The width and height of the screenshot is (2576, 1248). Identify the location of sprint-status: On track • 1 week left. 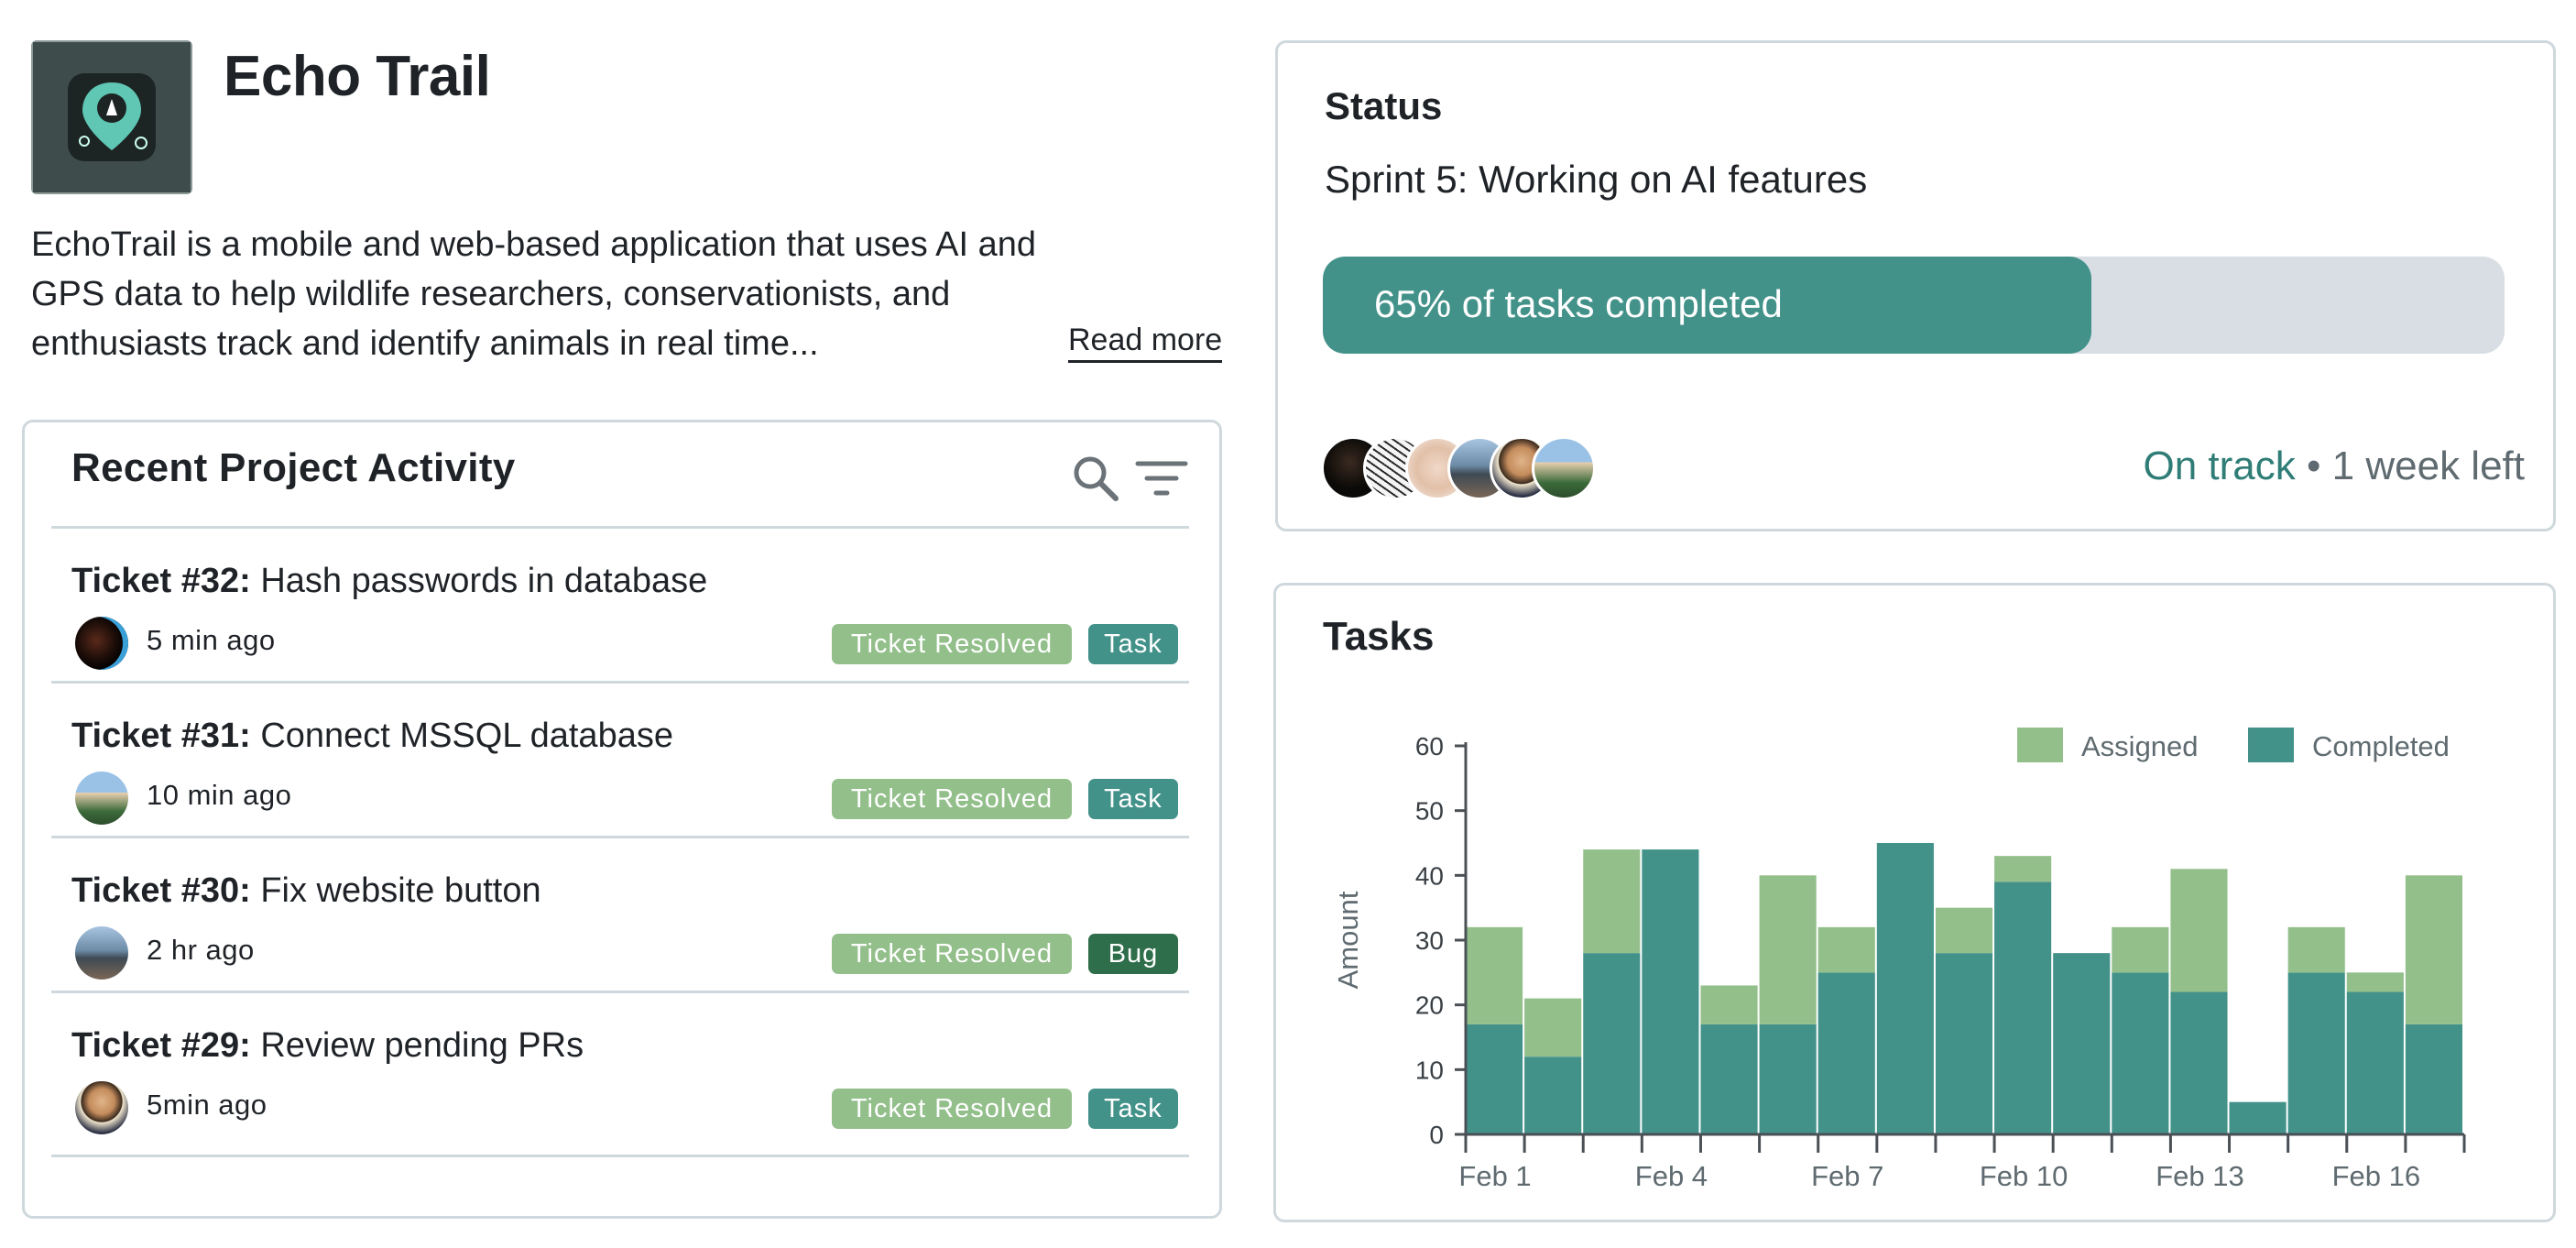
(2335, 466).